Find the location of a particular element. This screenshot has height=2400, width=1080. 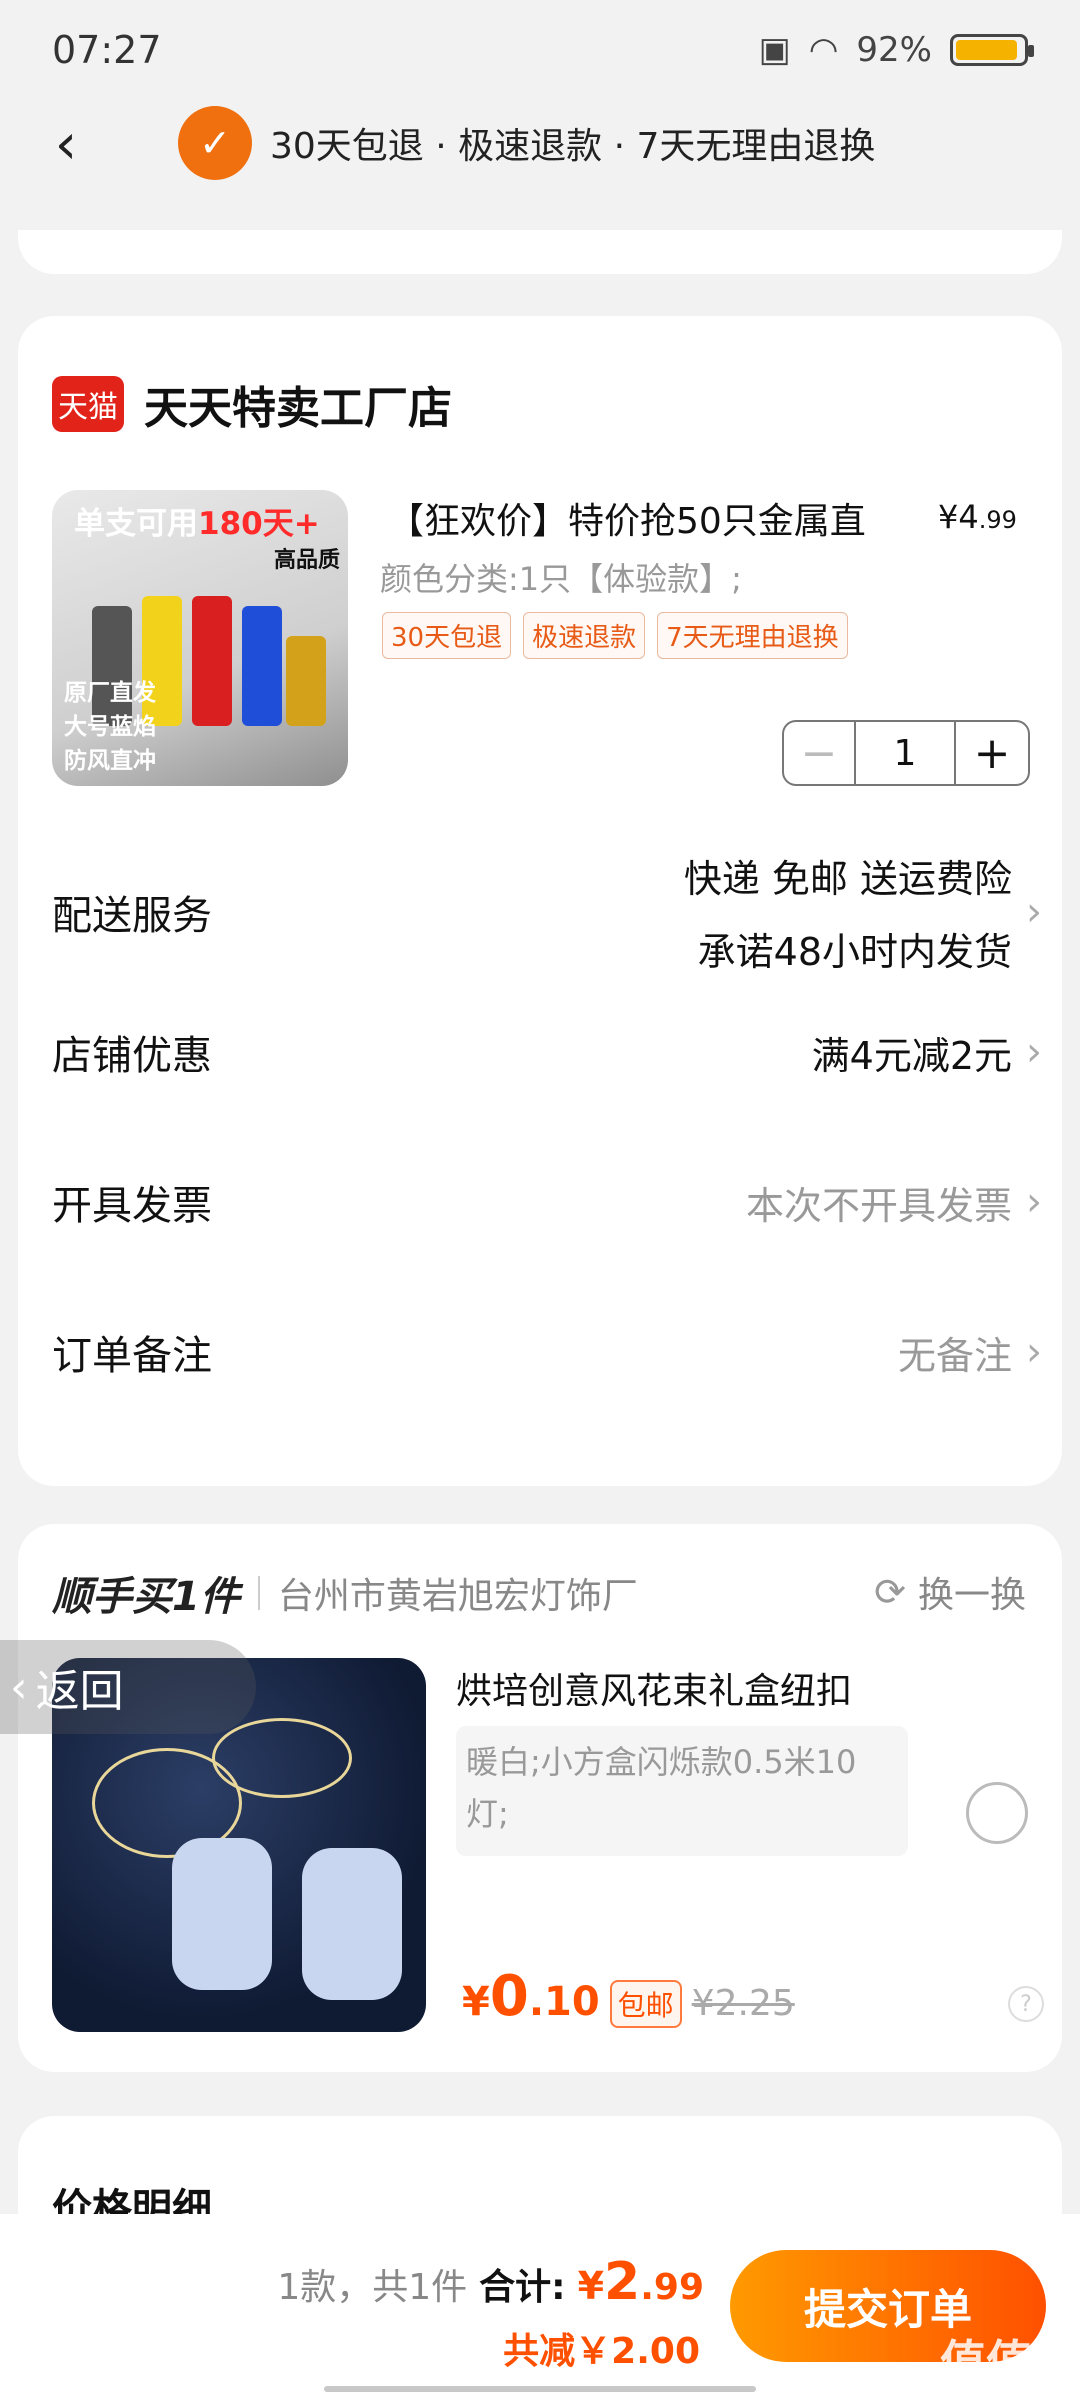

checkout-bar: 1款，共1件 合计: ¥2.99 共减￥2.00 提交订单 is located at coordinates (540, 2307).